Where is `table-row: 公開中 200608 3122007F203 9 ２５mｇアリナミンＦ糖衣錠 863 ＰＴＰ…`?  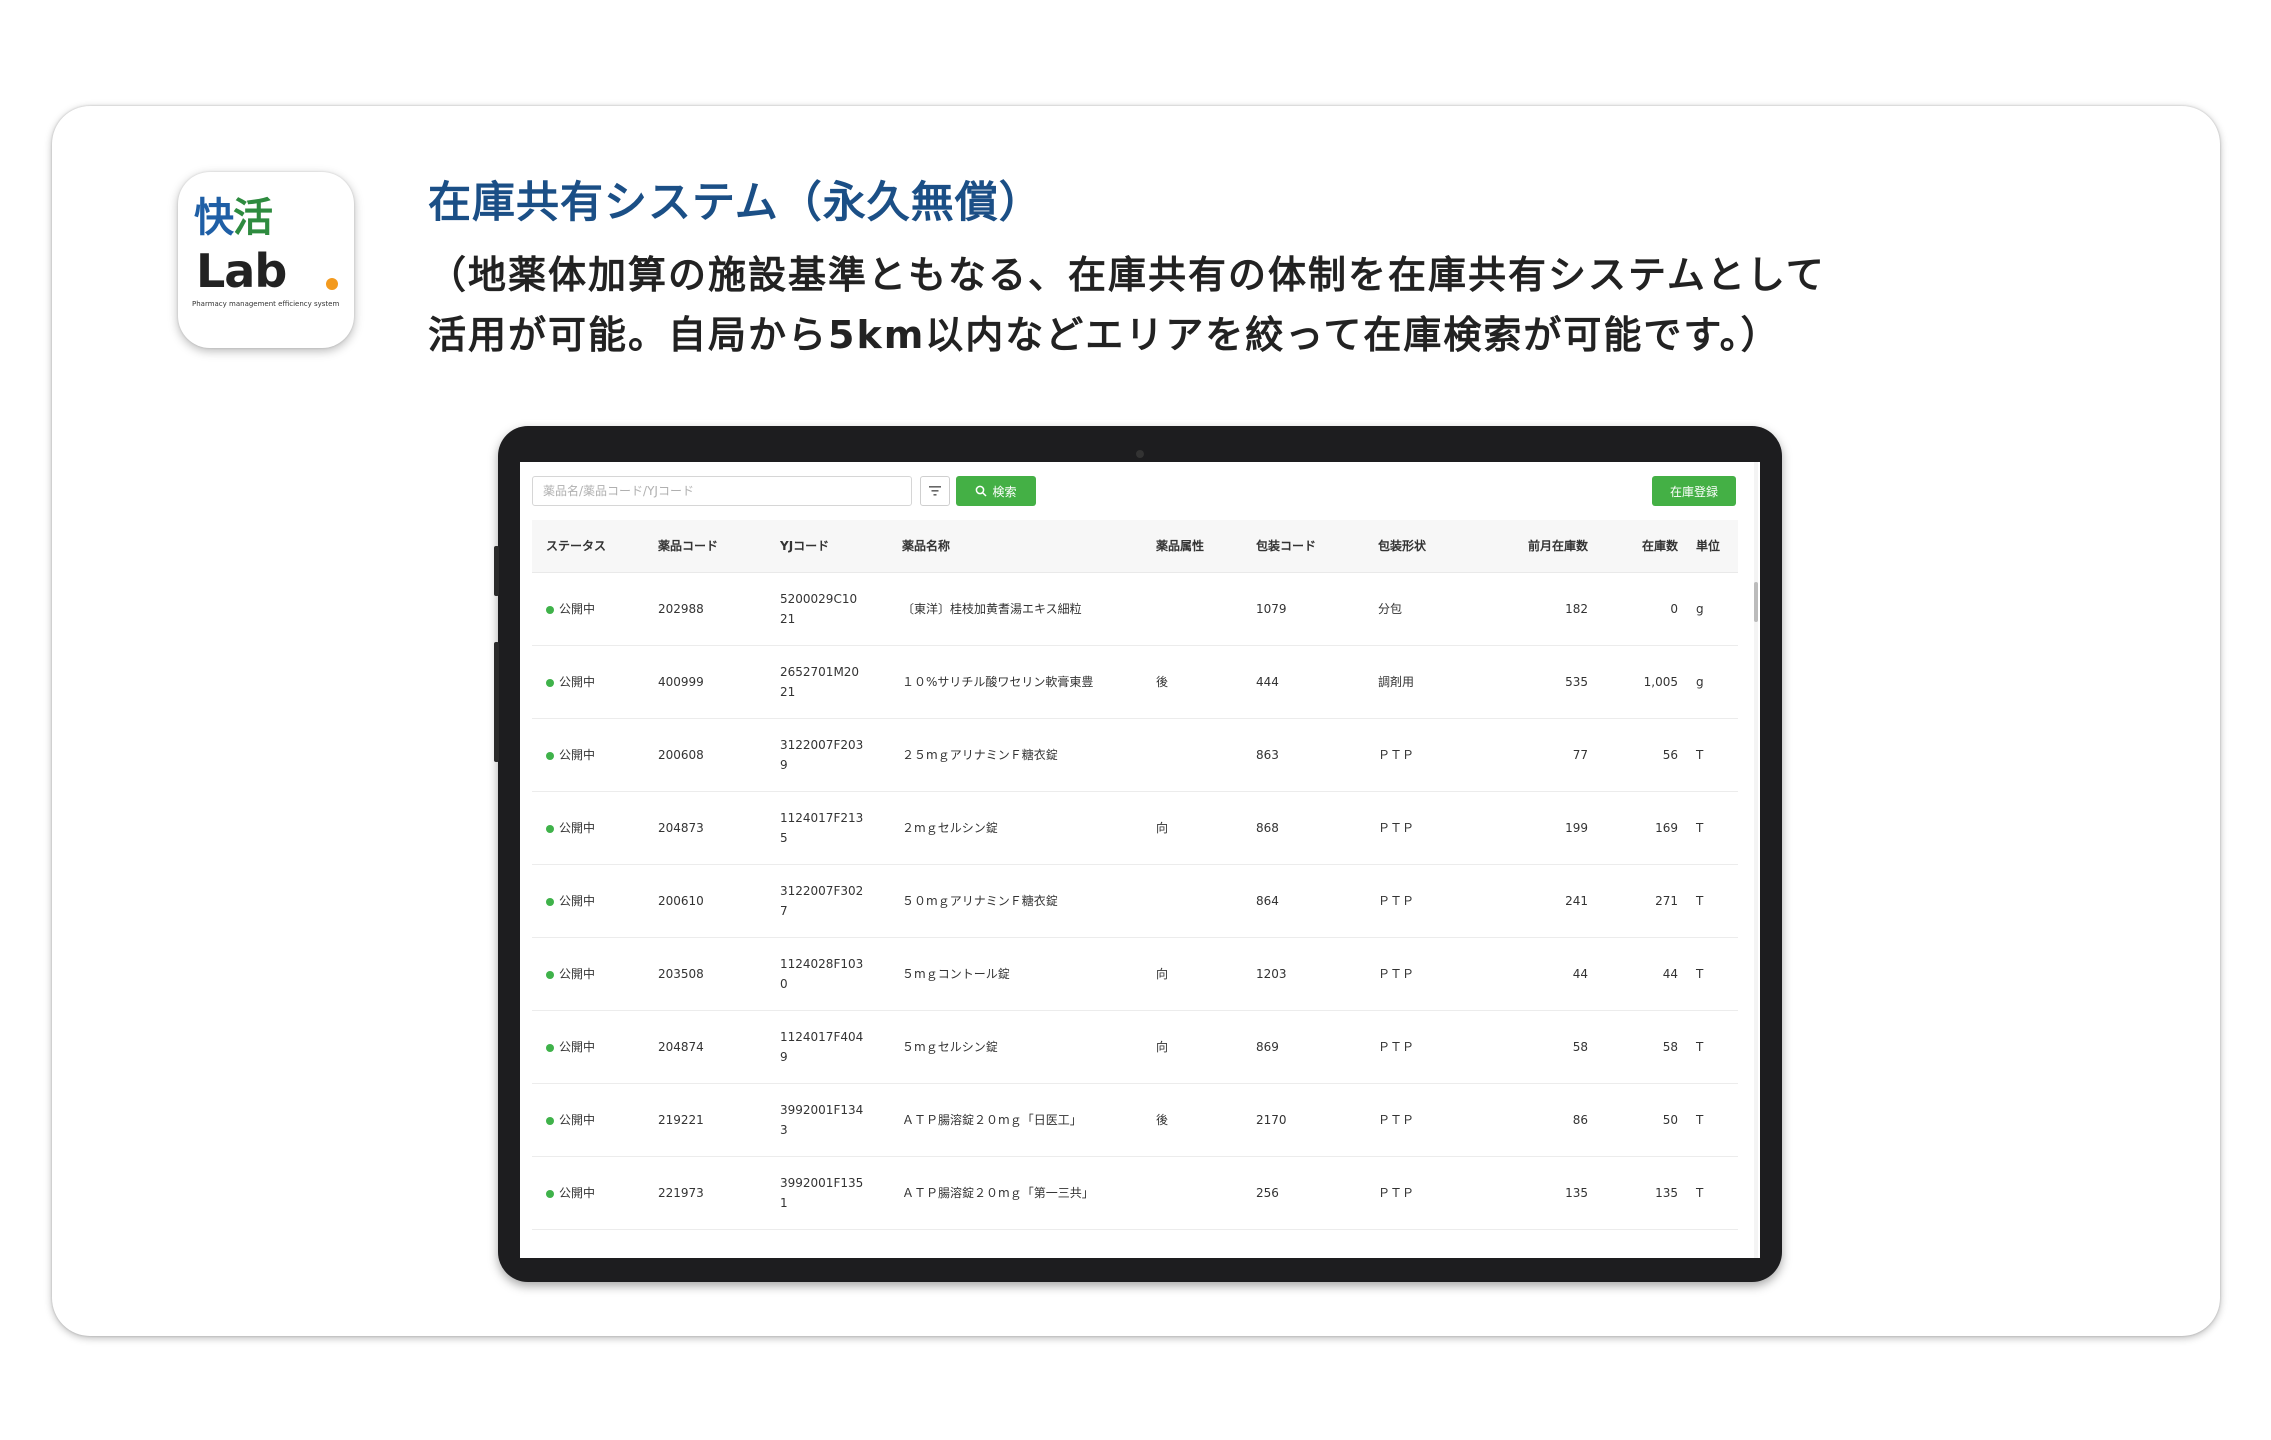
table-row: 公開中 200608 3122007F203 9 ２５mｇアリナミンＦ糖衣錠 863 ＰＴＰ… is located at coordinates (1135, 755).